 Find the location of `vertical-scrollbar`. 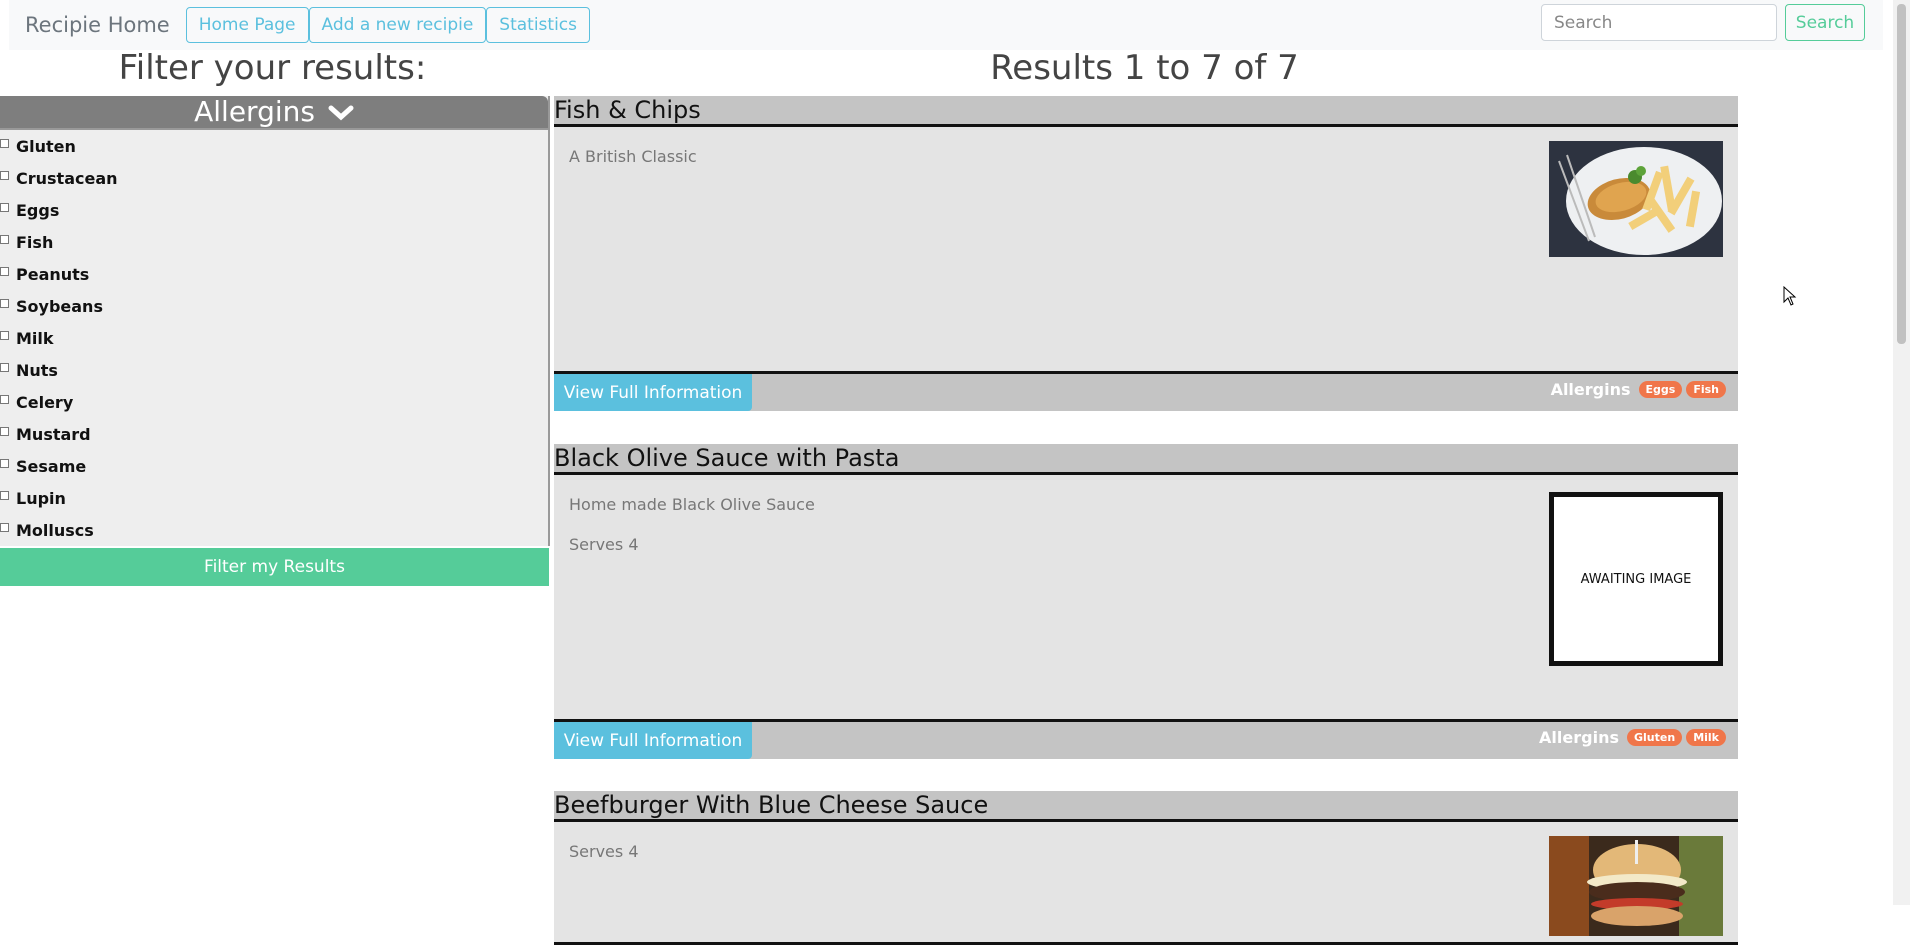

vertical-scrollbar is located at coordinates (1901, 452).